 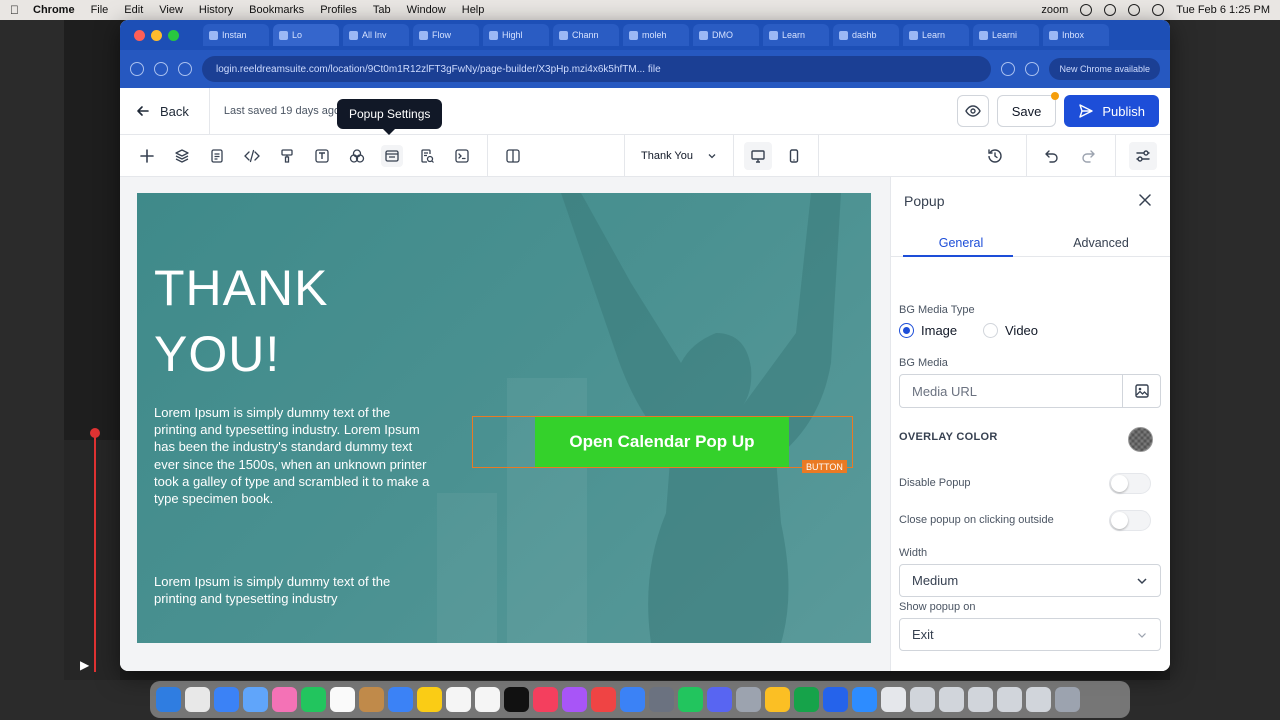 What do you see at coordinates (216, 10) in the screenshot?
I see `menu-history: History` at bounding box center [216, 10].